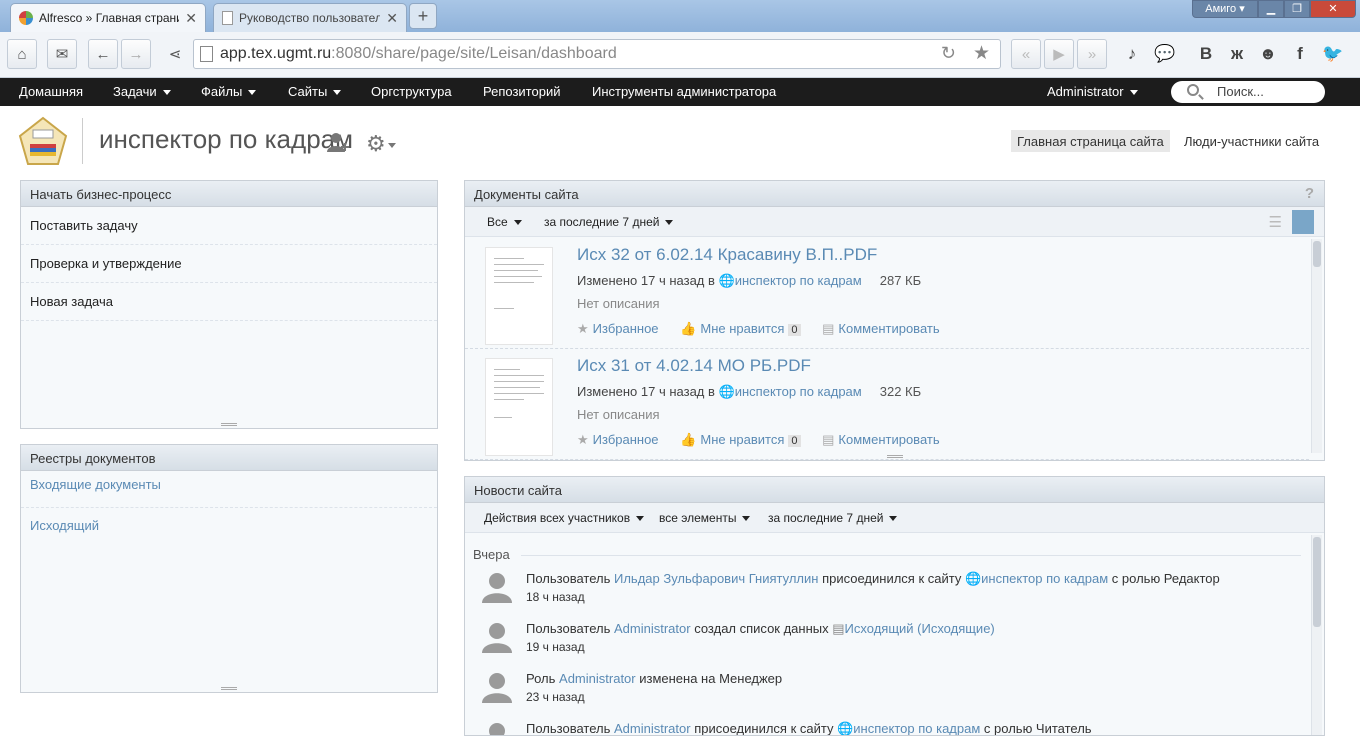 This screenshot has width=1360, height=736. I want to click on nav-files-label: Файлы, so click(222, 91).